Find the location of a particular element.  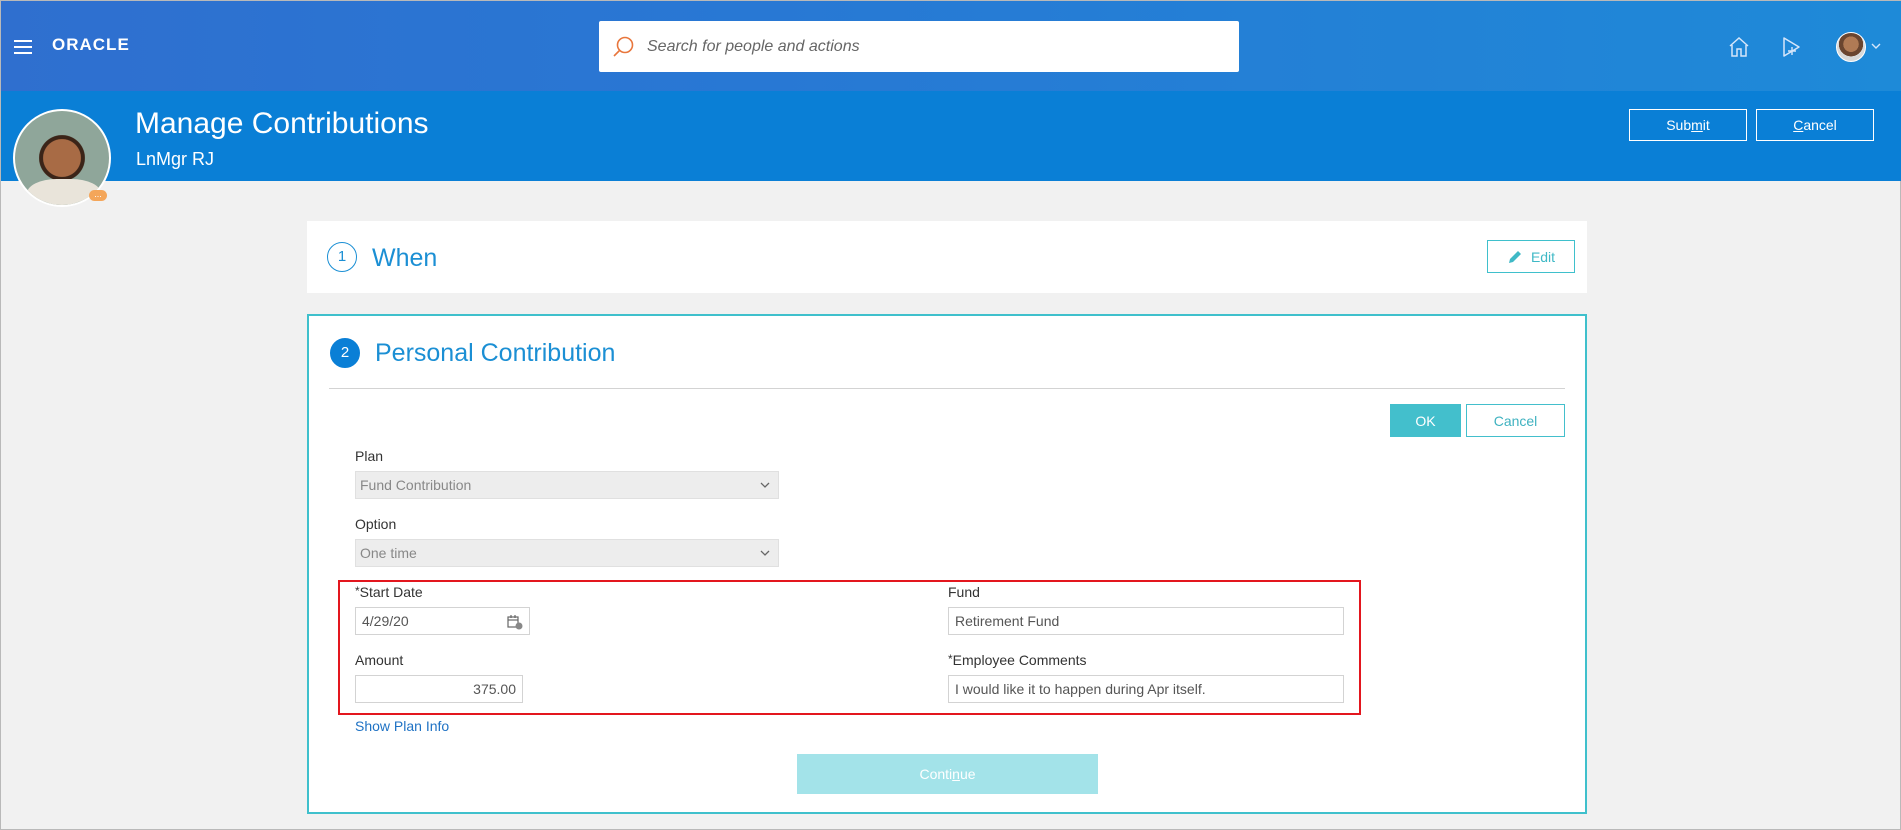

ok-button: OK is located at coordinates (1425, 420).